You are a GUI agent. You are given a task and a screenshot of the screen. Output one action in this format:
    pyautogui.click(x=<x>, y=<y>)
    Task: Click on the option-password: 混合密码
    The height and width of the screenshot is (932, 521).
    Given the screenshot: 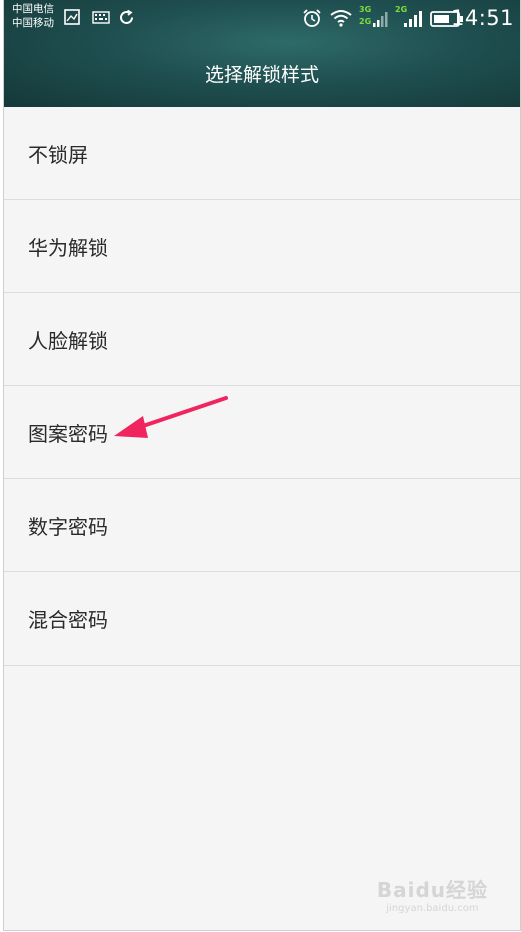 What is the action you would take?
    pyautogui.click(x=262, y=619)
    